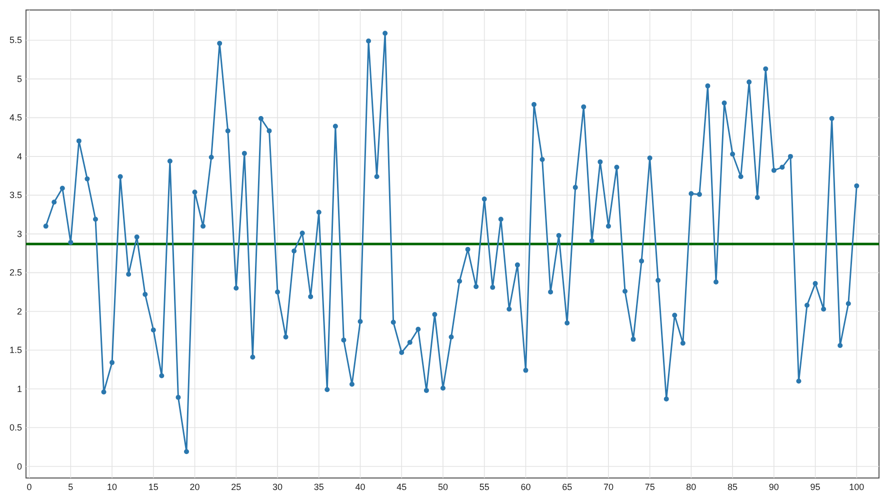  I want to click on x-tick-label: 30, so click(277, 487).